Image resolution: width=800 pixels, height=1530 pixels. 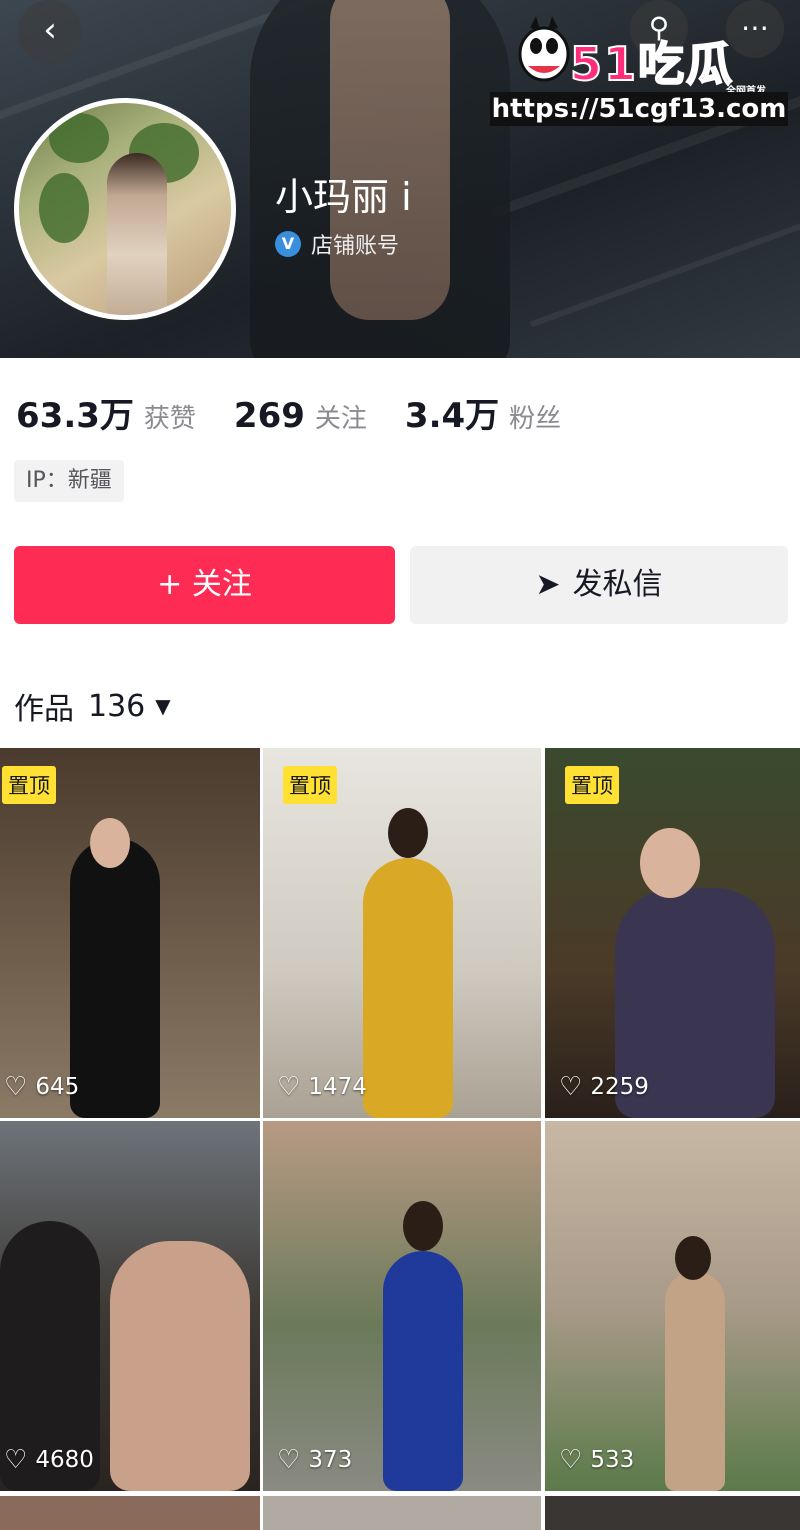 I want to click on like-count-value: 2259, so click(x=619, y=1087).